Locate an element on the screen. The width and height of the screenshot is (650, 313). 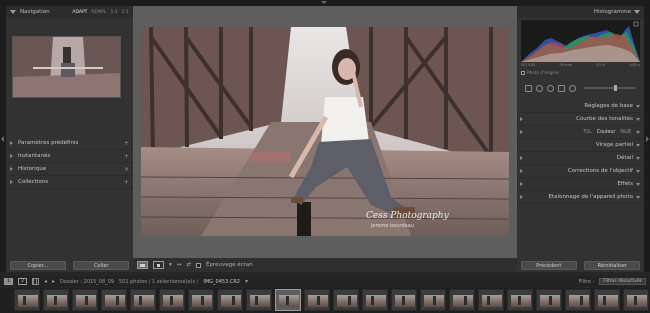
zoom-fill: REMPL is located at coordinates (98, 12).